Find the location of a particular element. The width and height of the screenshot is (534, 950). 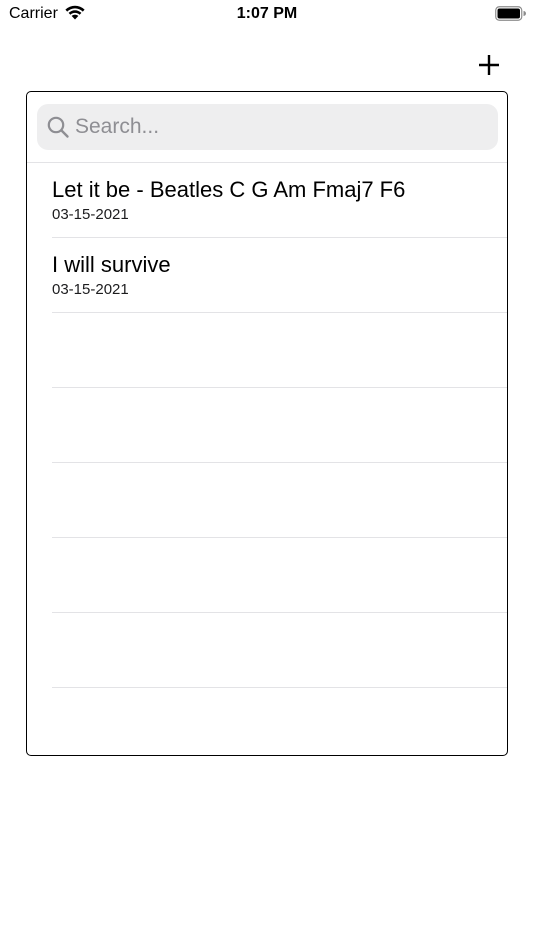

add-song-button is located at coordinates (489, 65).